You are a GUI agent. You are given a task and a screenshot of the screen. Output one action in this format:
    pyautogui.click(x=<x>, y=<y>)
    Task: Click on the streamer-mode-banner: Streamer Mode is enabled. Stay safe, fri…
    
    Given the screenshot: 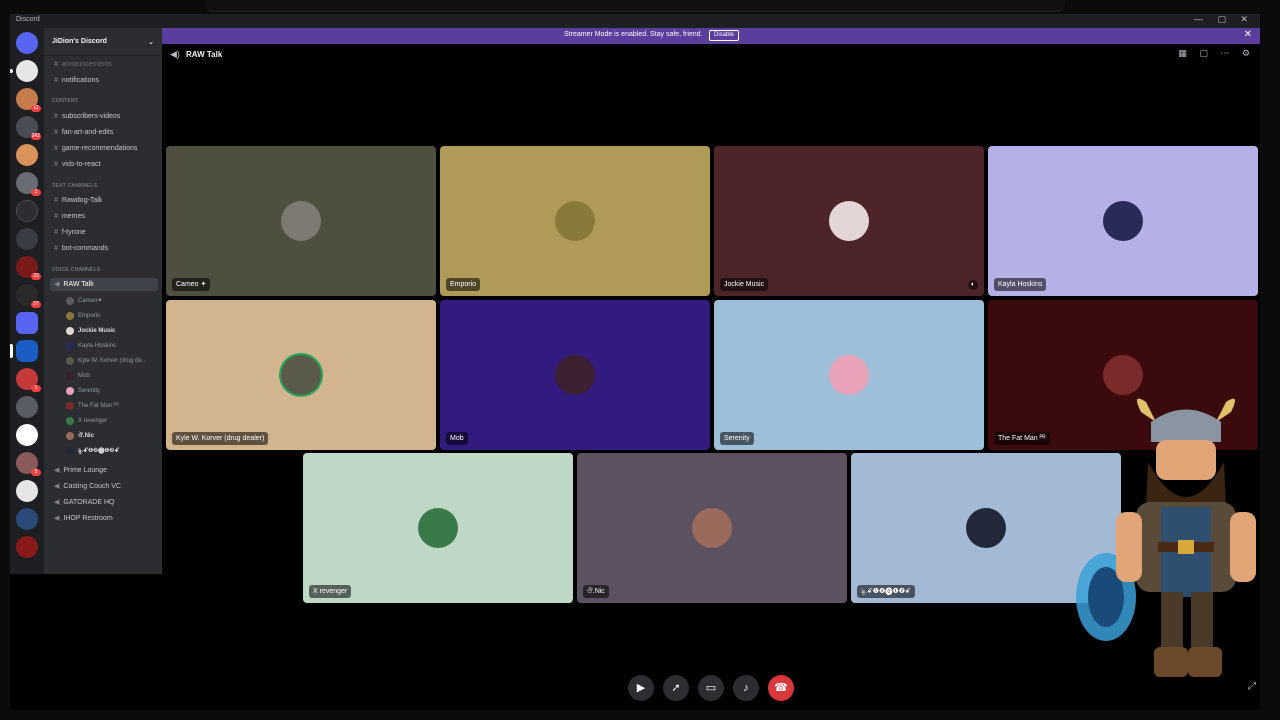 What is the action you would take?
    pyautogui.click(x=711, y=36)
    